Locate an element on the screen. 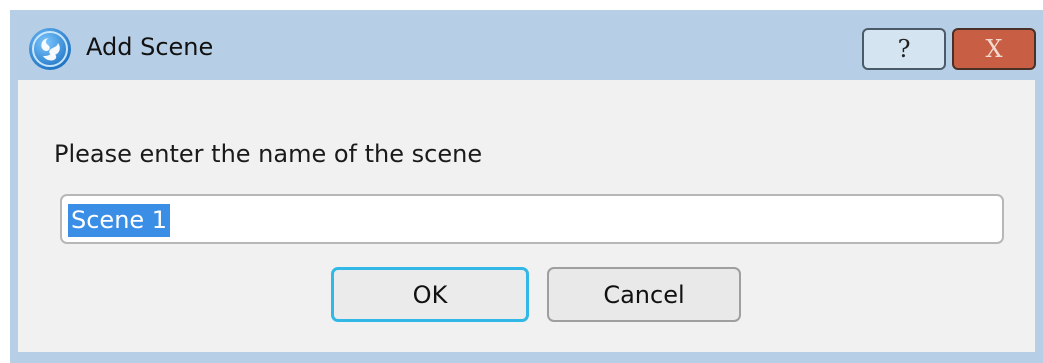 Image resolution: width=1043 pixels, height=363 pixels. window-title: Add Scene is located at coordinates (150, 47).